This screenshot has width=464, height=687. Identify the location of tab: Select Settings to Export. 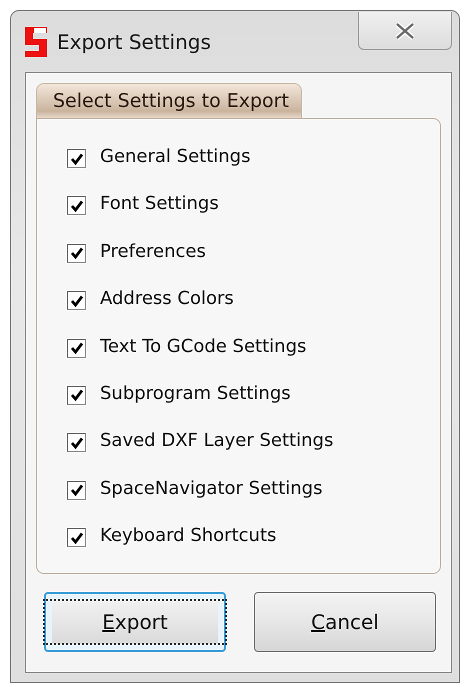
(169, 100).